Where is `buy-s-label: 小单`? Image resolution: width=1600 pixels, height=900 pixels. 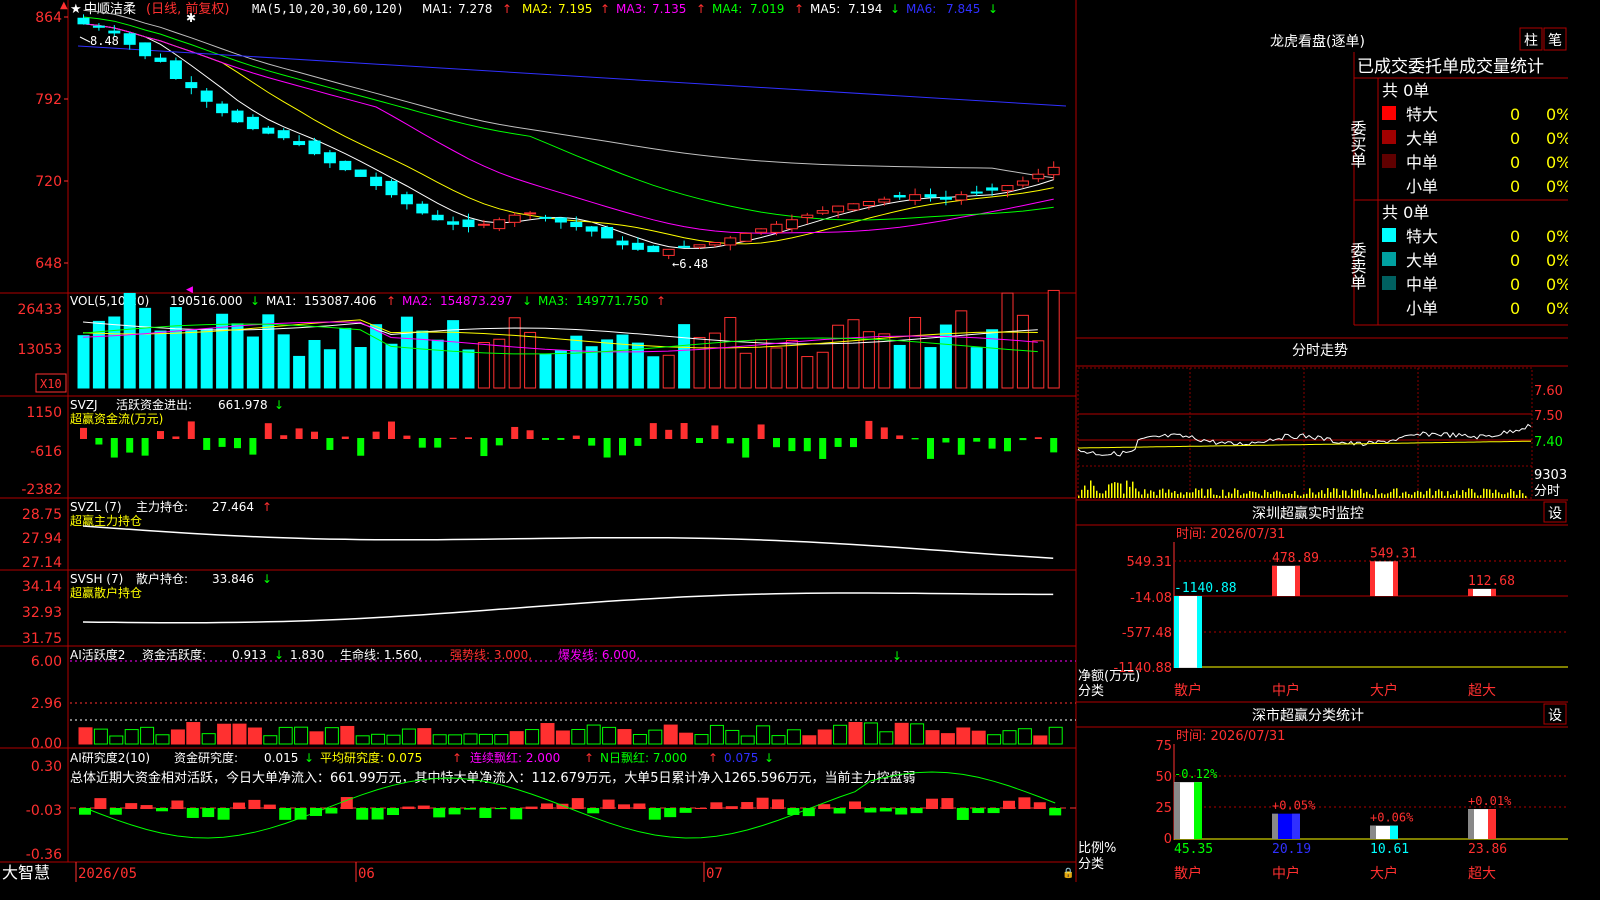 buy-s-label: 小单 is located at coordinates (1422, 186).